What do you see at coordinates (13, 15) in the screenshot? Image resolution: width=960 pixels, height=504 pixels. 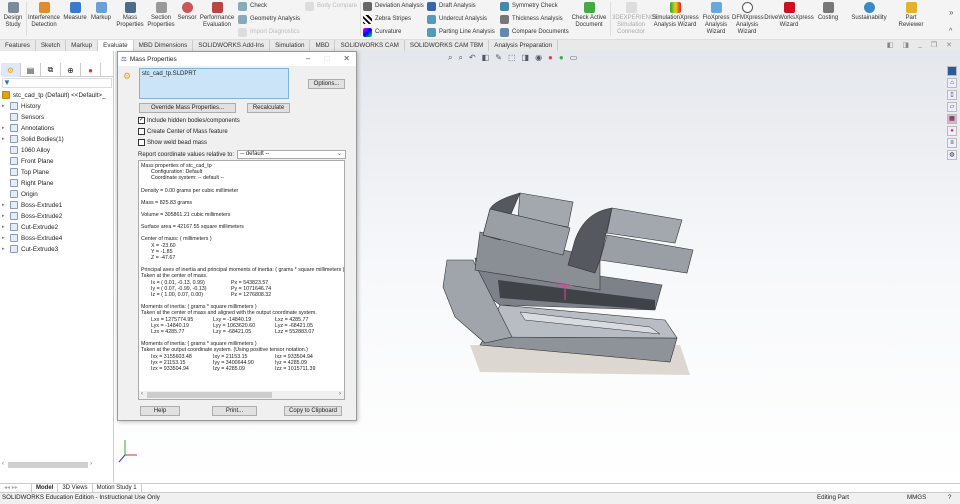 I see `design-study-button: Design Study` at bounding box center [13, 15].